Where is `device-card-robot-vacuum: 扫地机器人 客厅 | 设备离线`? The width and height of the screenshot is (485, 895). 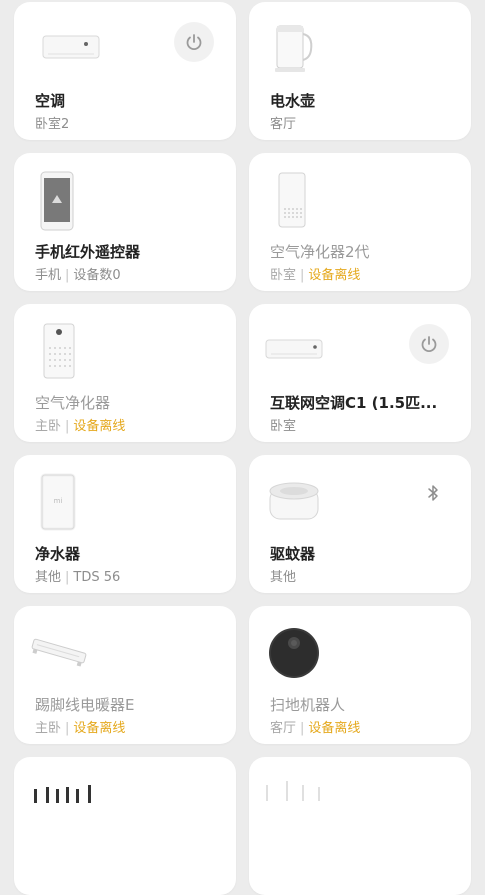
device-card-robot-vacuum: 扫地机器人 客厅 | 设备离线 is located at coordinates (360, 675).